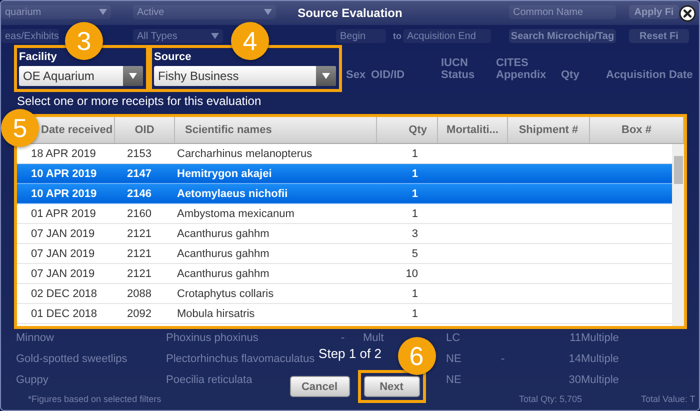 This screenshot has height=411, width=700. What do you see at coordinates (216, 314) in the screenshot?
I see `table-cell-text: Mobula hirsatris` at bounding box center [216, 314].